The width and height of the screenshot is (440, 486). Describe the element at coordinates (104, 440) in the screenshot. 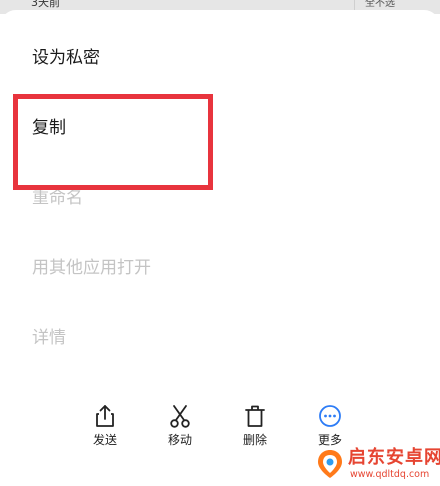

I see `send-label: 发送` at that location.